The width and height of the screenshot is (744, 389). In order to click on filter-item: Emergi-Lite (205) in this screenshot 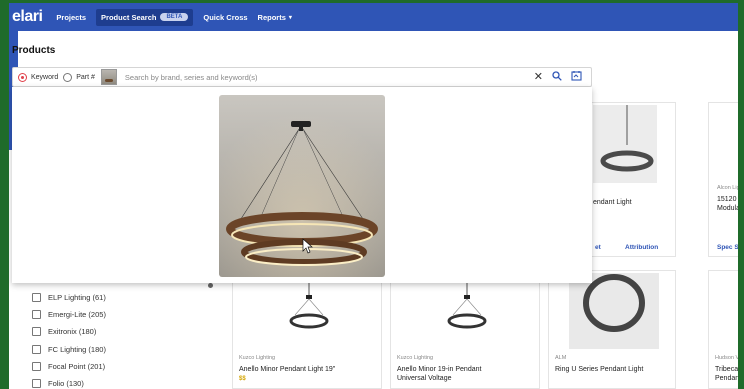, I will do `click(69, 314)`.